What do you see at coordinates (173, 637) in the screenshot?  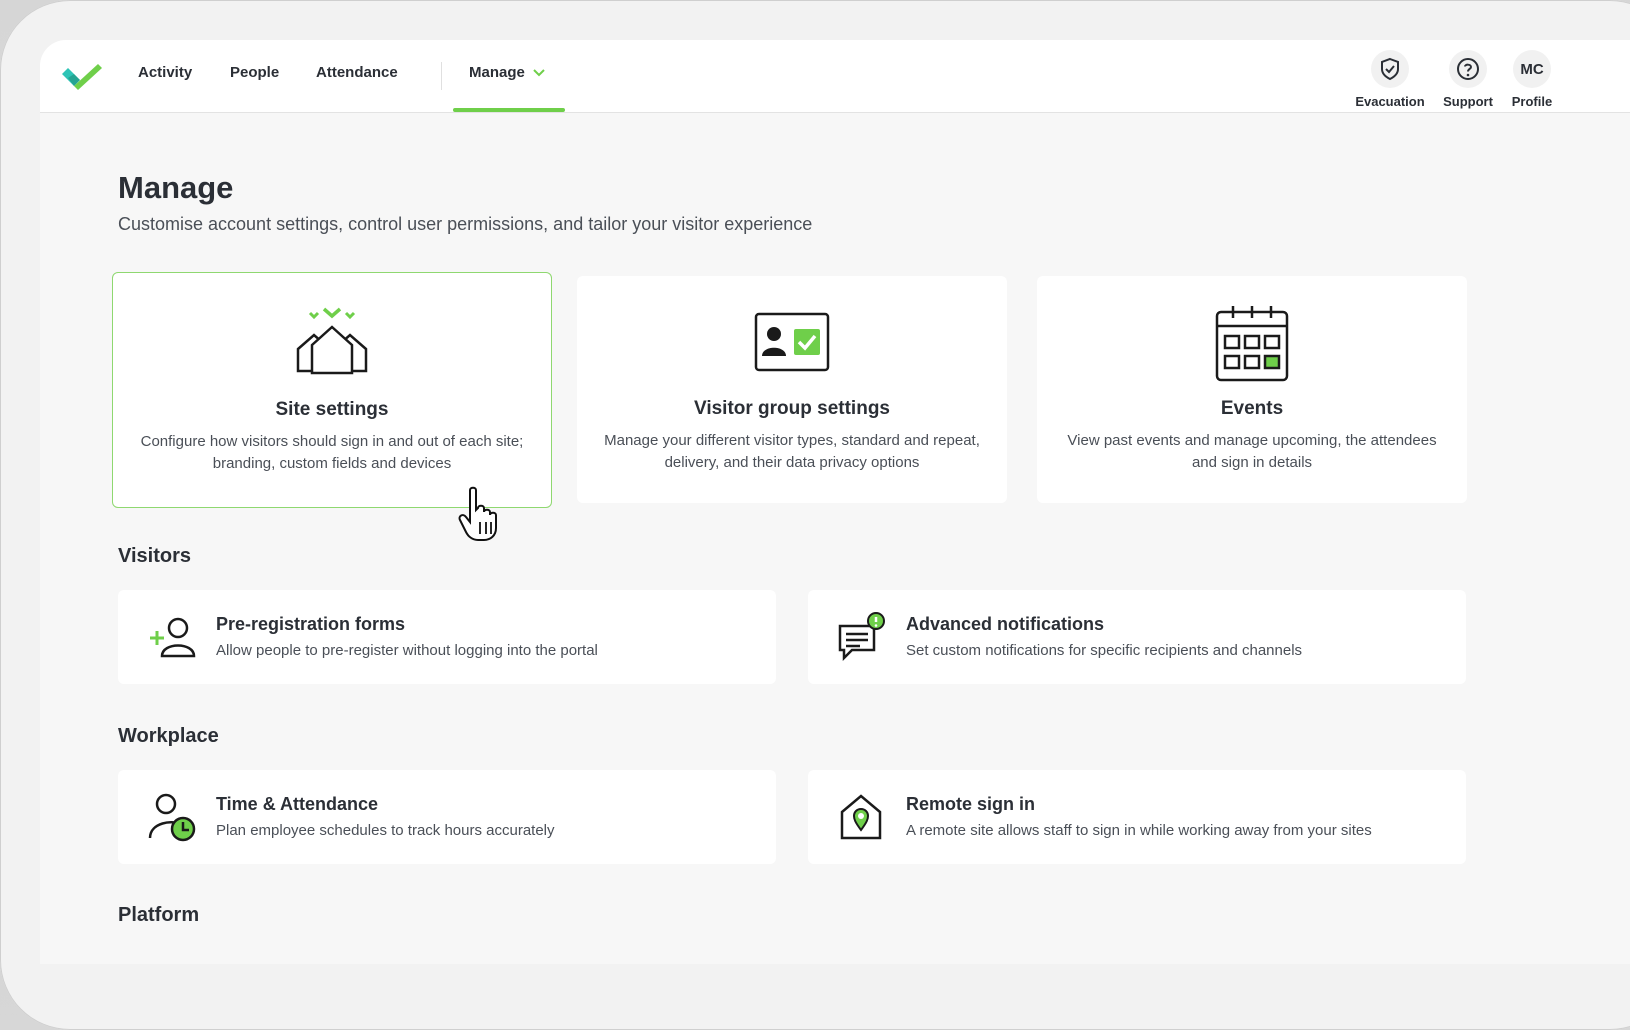 I see `add-person-icon` at bounding box center [173, 637].